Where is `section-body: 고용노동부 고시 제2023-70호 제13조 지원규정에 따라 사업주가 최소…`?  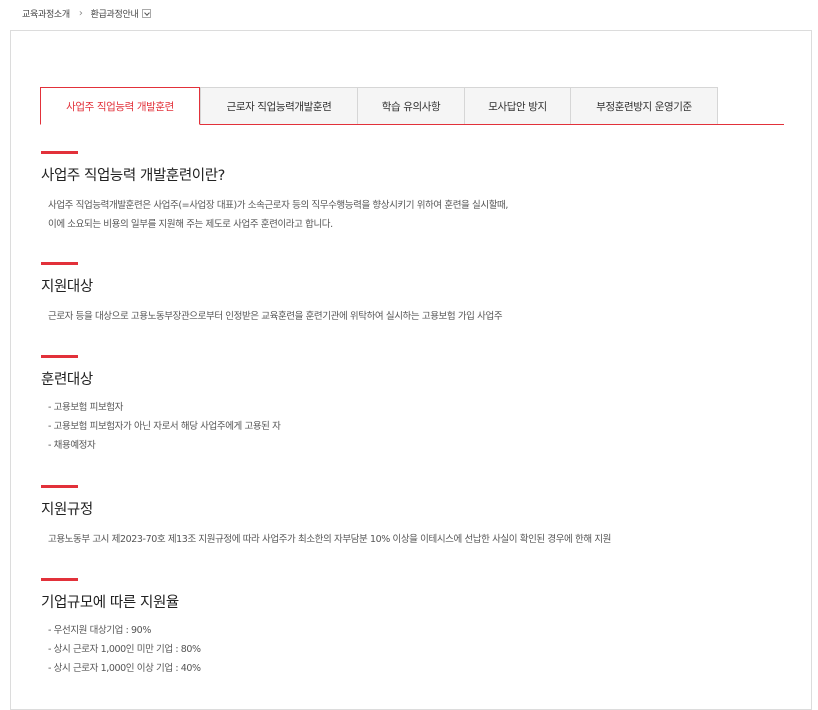
section-body: 고용노동부 고시 제2023-70호 제13조 지원규정에 따라 사업주가 최소… is located at coordinates (411, 539).